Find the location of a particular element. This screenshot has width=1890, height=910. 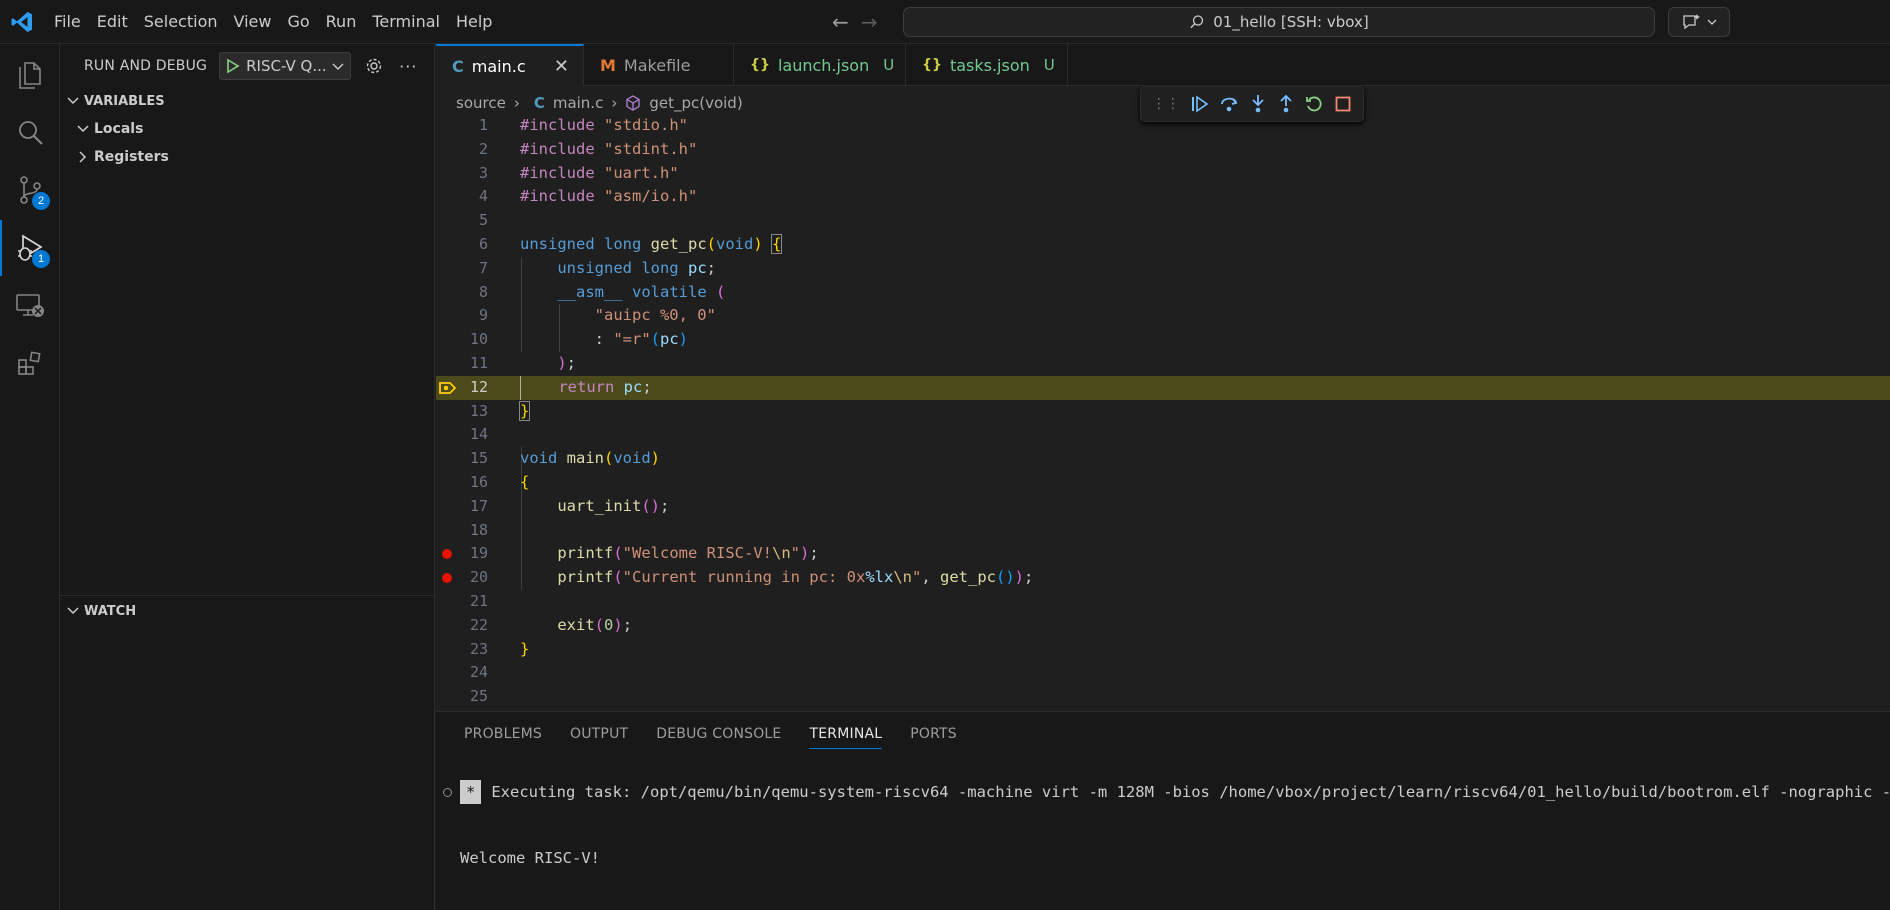

stop-icon is located at coordinates (1343, 104).